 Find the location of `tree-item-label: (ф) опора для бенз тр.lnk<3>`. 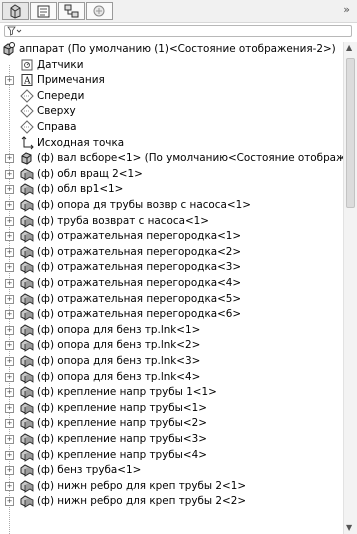

tree-item-label: (ф) опора для бенз тр.lnk<3> is located at coordinates (119, 361).